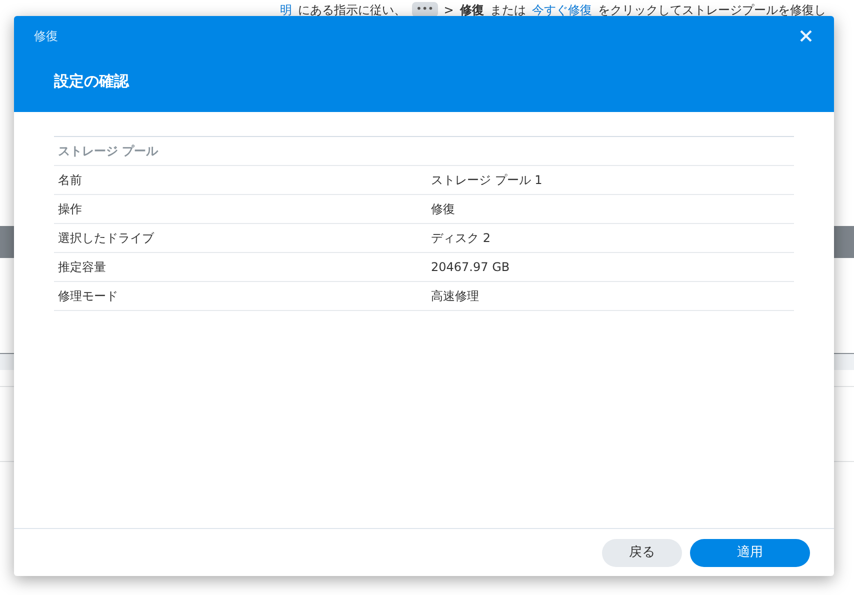 The height and width of the screenshot is (595, 854). I want to click on link: 今すぐ修復, so click(562, 9).